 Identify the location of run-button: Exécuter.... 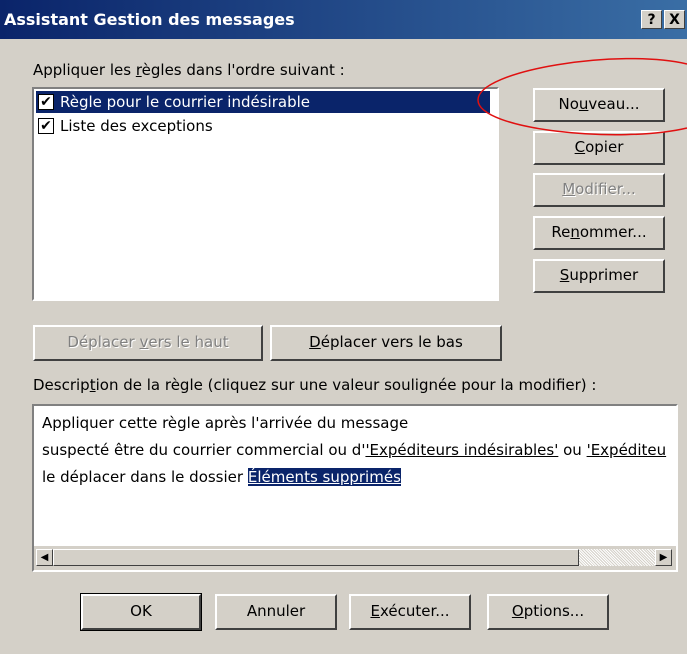
(410, 612).